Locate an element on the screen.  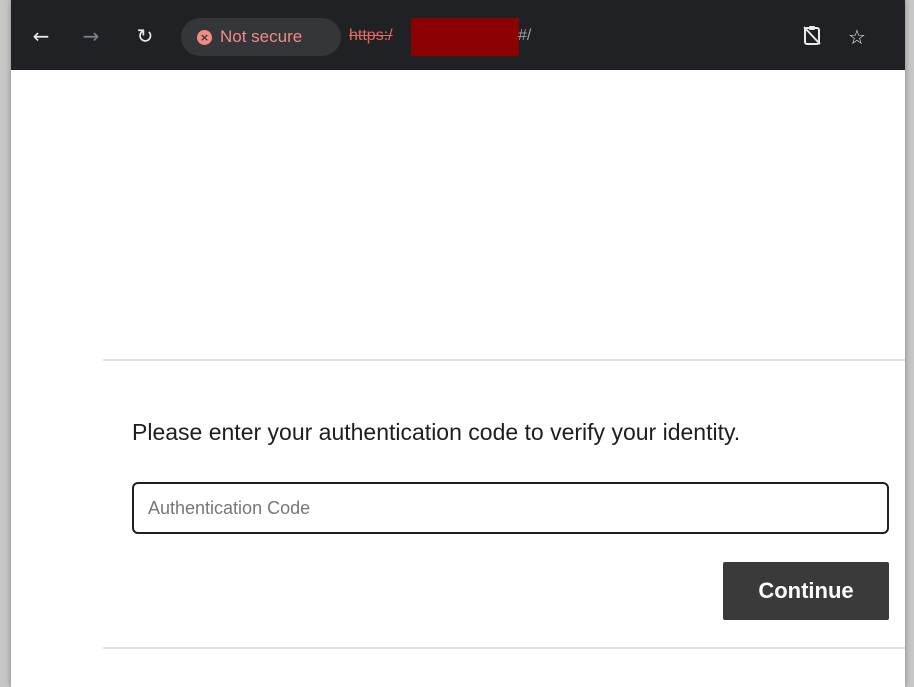
security-label: Not secure is located at coordinates (261, 36).